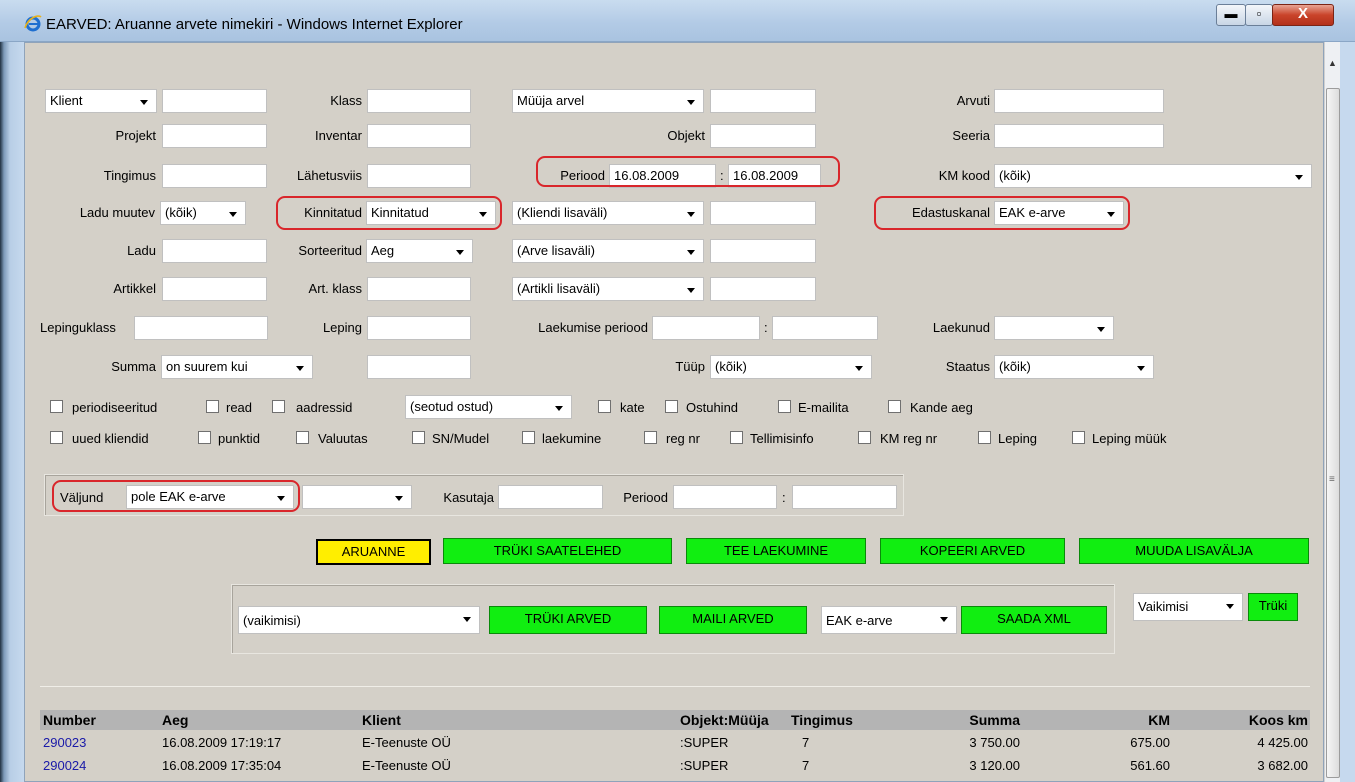  What do you see at coordinates (488, 407) in the screenshot?
I see `seotud-ostud-select: (seotud ostud)` at bounding box center [488, 407].